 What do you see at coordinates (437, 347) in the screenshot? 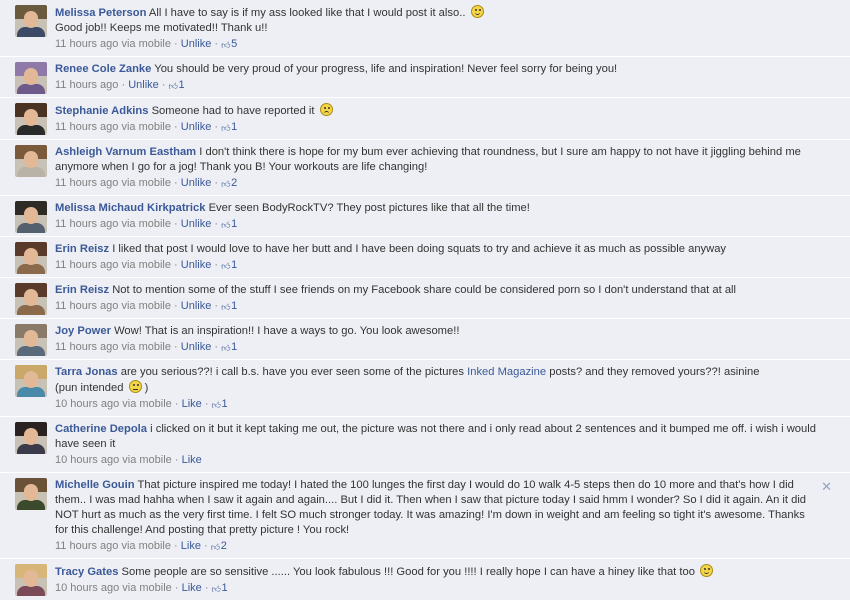
I see `comment-meta: 11 hours ago via mobile · Unlike · 👍︎1` at bounding box center [437, 347].